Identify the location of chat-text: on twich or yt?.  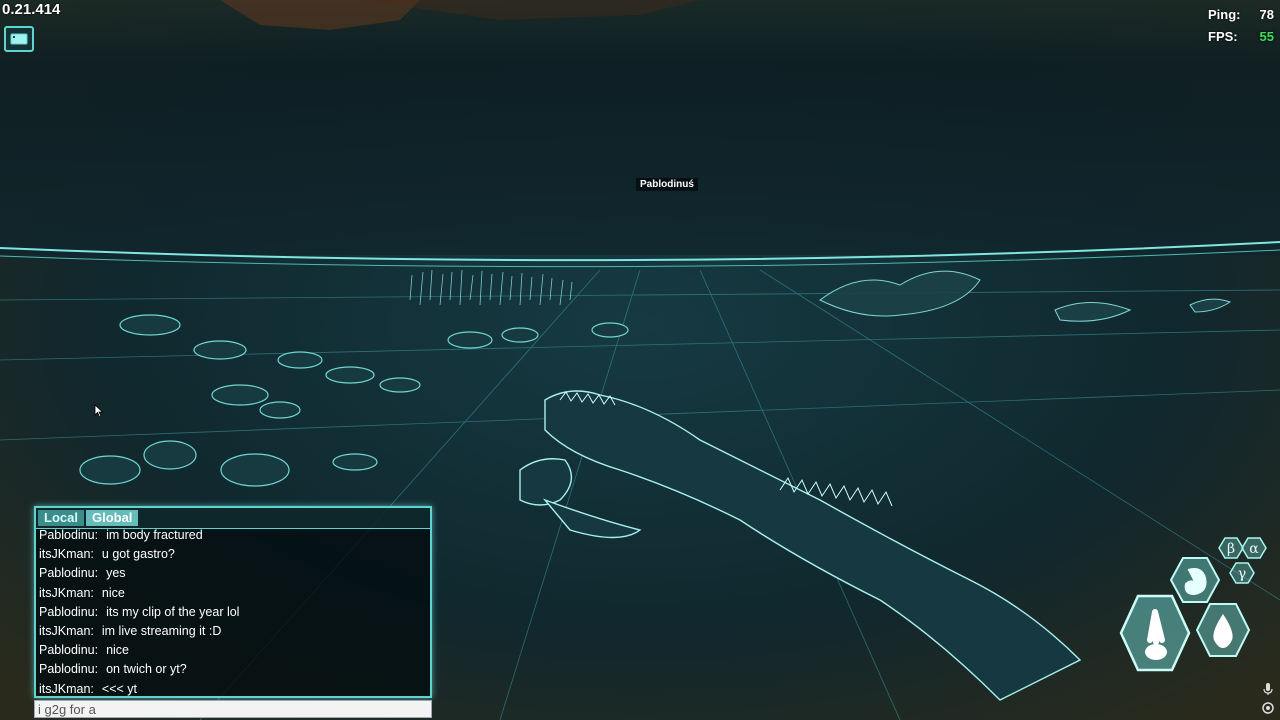
(146, 669).